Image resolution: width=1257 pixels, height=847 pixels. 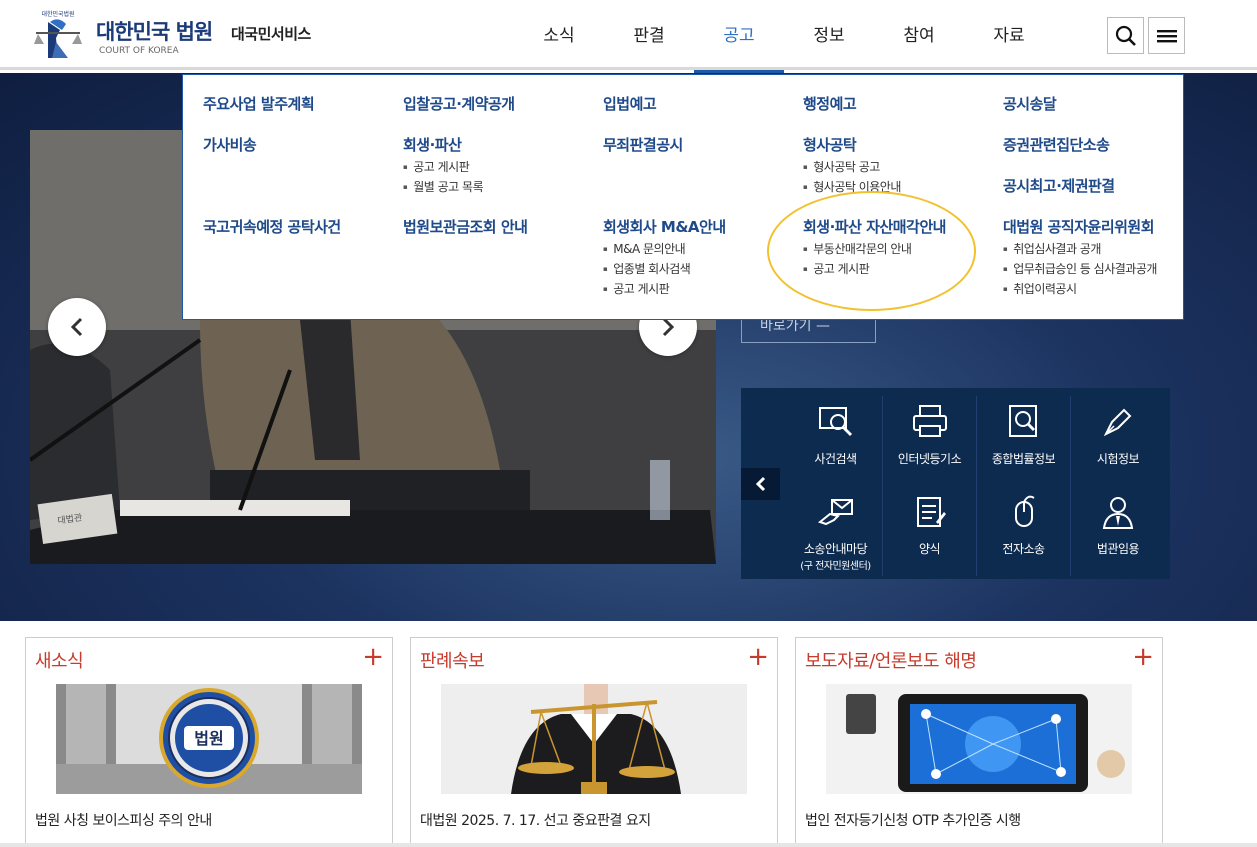 I want to click on news-card-latest: 새소식 + 법원 법원 사칭 보이스피싱 주의 안내, so click(x=209, y=742).